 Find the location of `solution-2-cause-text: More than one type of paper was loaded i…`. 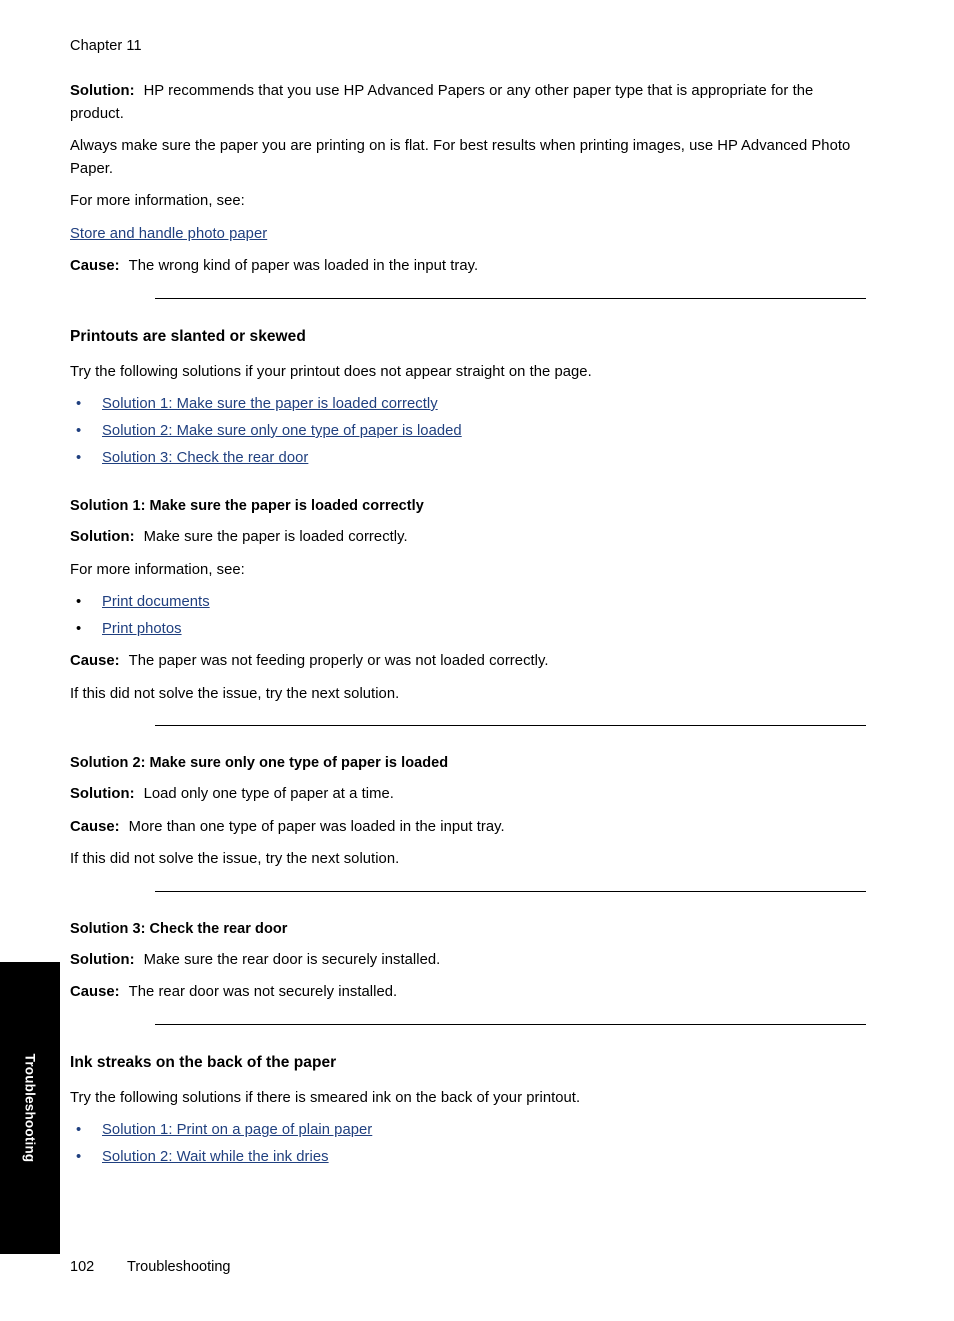

solution-2-cause-text: More than one type of paper was loaded i… is located at coordinates (316, 826).